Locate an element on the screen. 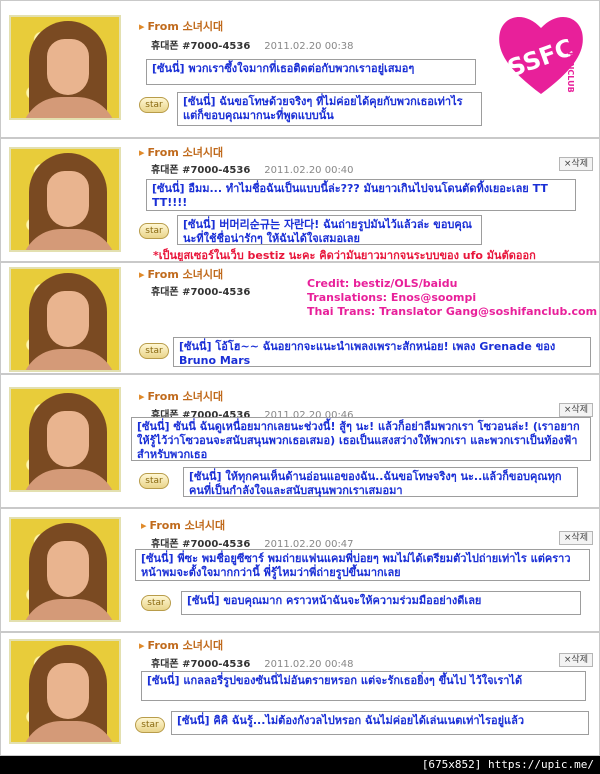  credit-line: Translations: Enos@soompi is located at coordinates (392, 297).